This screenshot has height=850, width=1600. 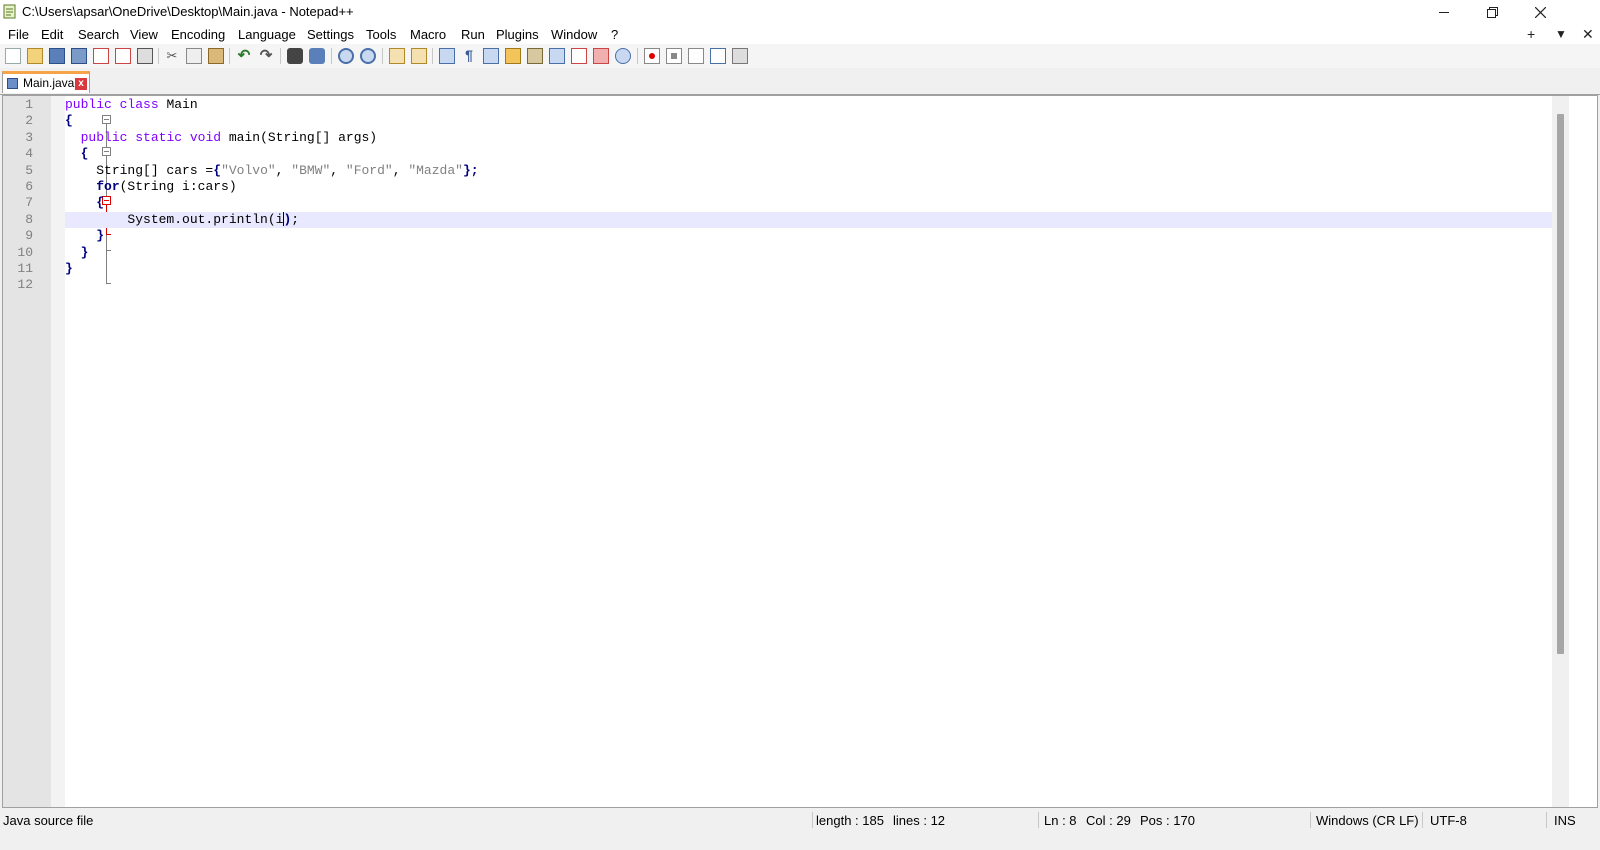 What do you see at coordinates (317, 56) in the screenshot?
I see `replace-icon` at bounding box center [317, 56].